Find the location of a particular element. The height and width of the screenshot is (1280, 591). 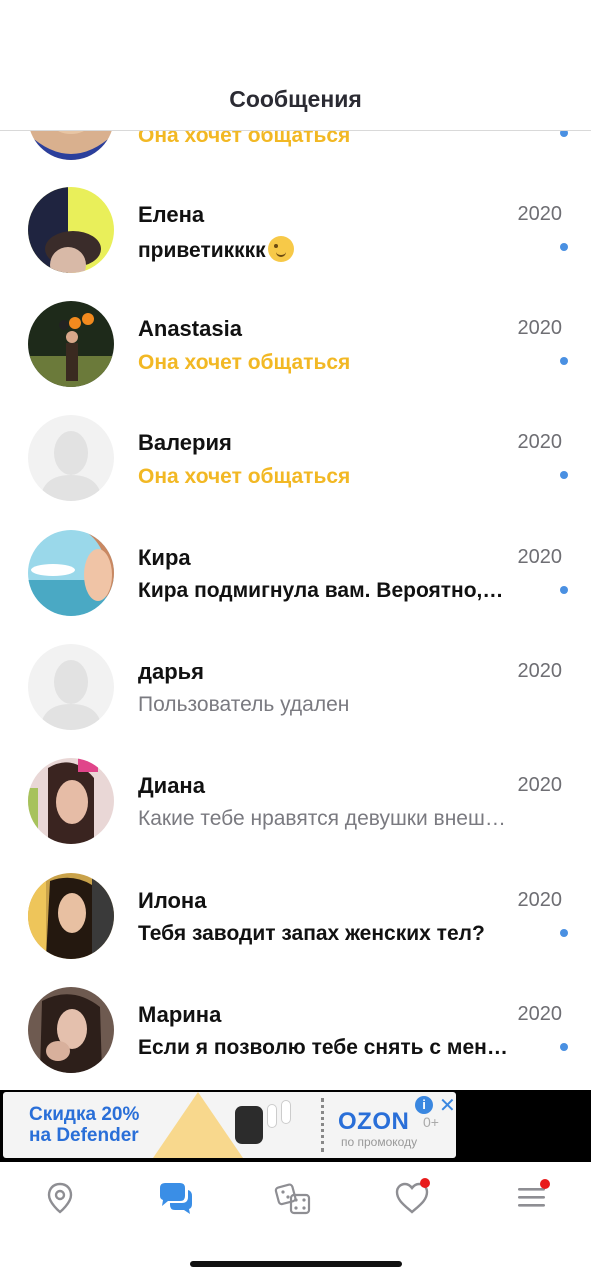

winking-face-emoji is located at coordinates (280, 249).